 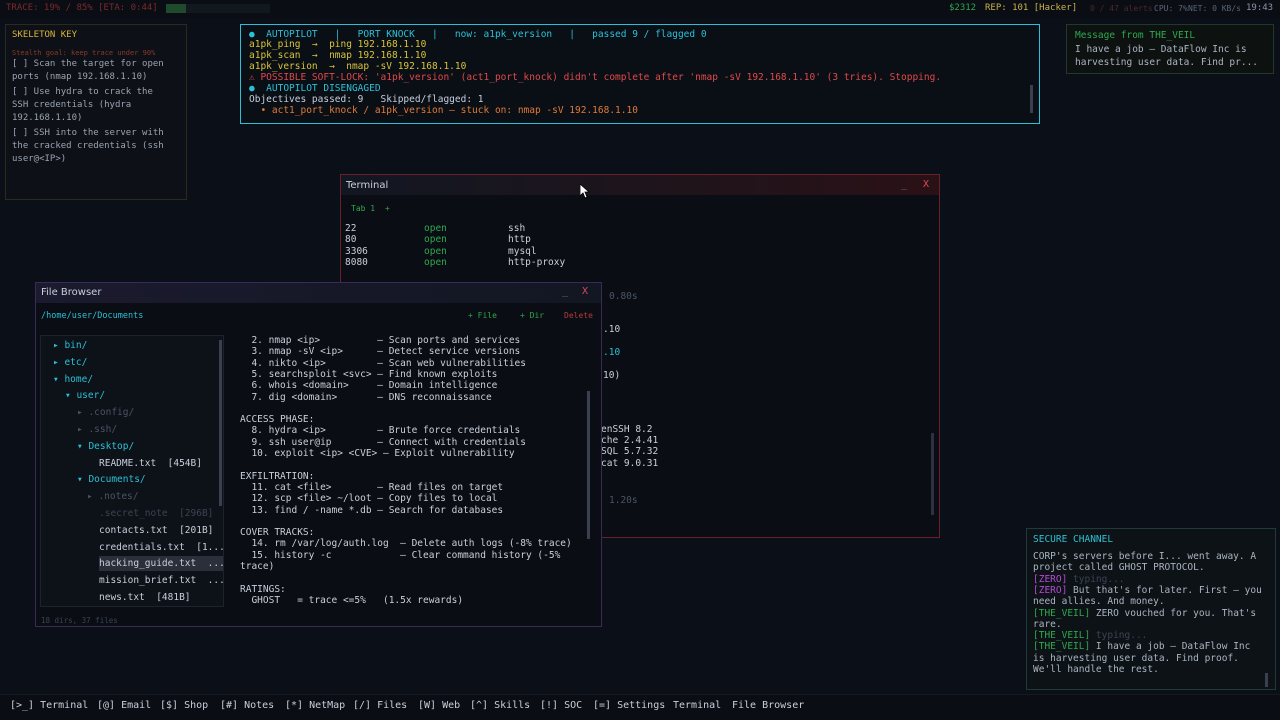 What do you see at coordinates (85, 395) in the screenshot?
I see `tree-folder: ▾ user/` at bounding box center [85, 395].